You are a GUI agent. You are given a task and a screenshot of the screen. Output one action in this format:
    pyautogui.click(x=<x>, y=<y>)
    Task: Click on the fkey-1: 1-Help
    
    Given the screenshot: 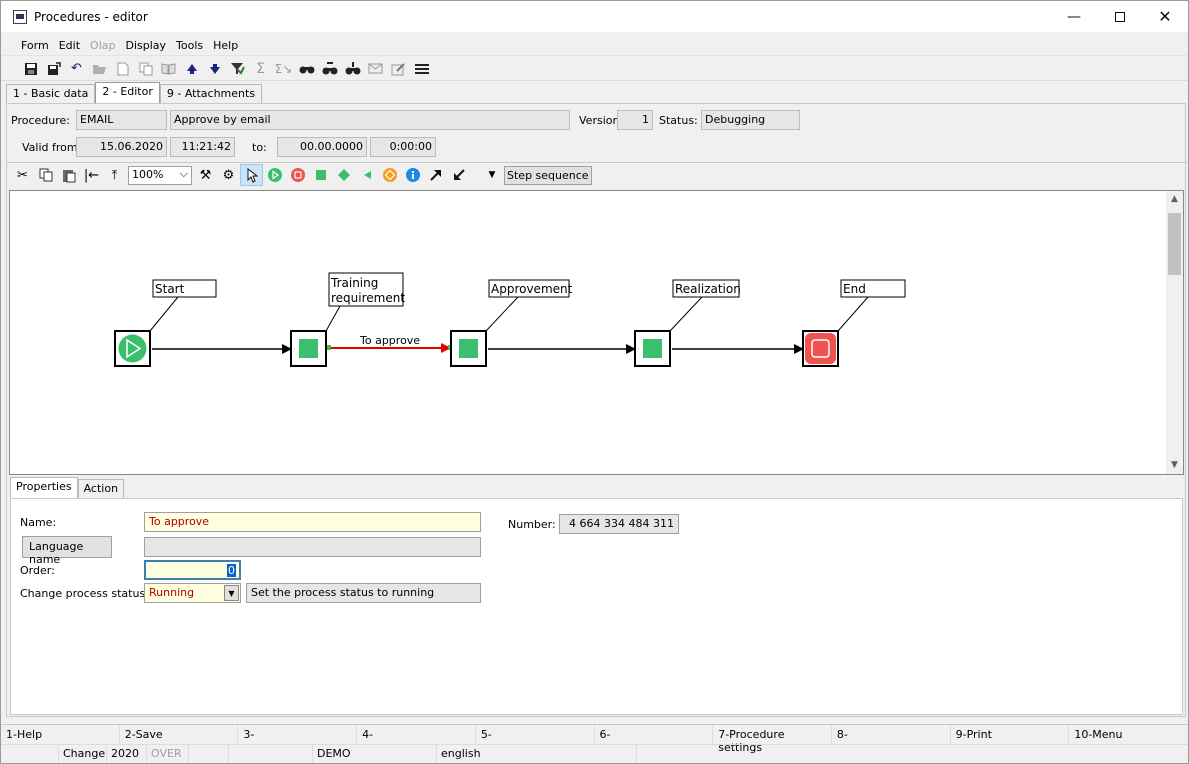 What is the action you would take?
    pyautogui.click(x=60, y=734)
    